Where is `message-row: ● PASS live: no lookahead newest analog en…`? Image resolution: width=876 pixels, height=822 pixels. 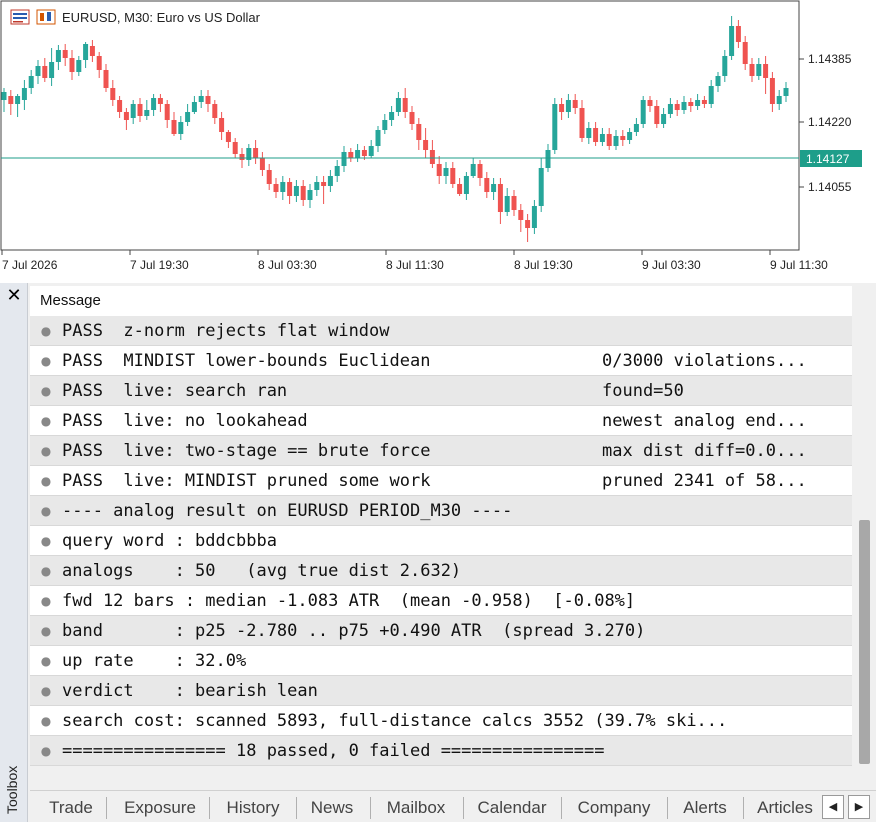
message-row: ● PASS live: no lookahead newest analog en… is located at coordinates (441, 421).